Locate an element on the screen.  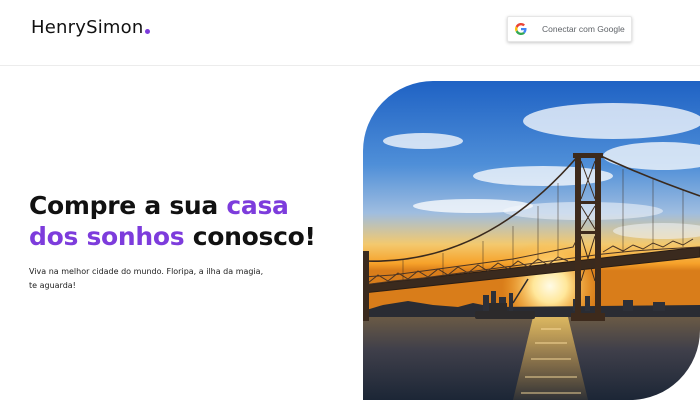
logo-dot-icon is located at coordinates (148, 31).